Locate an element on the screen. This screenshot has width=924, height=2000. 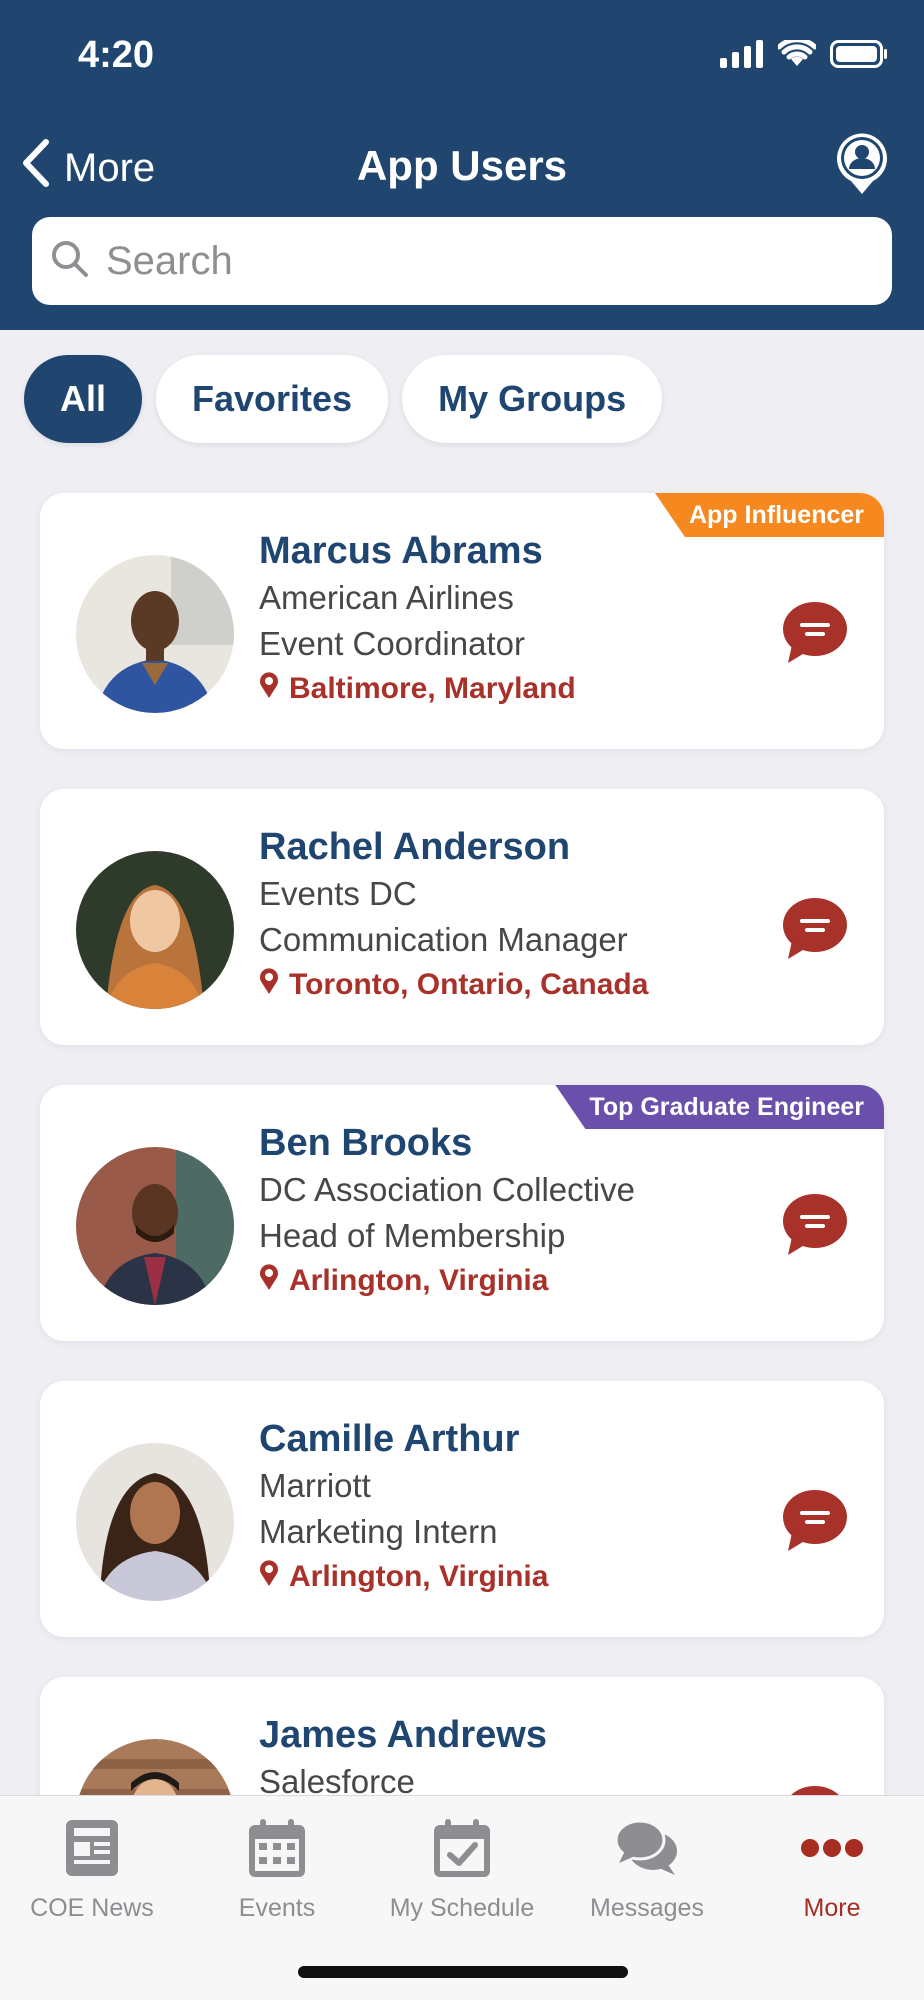
user-name: Marcus Abrams is located at coordinates (401, 551).